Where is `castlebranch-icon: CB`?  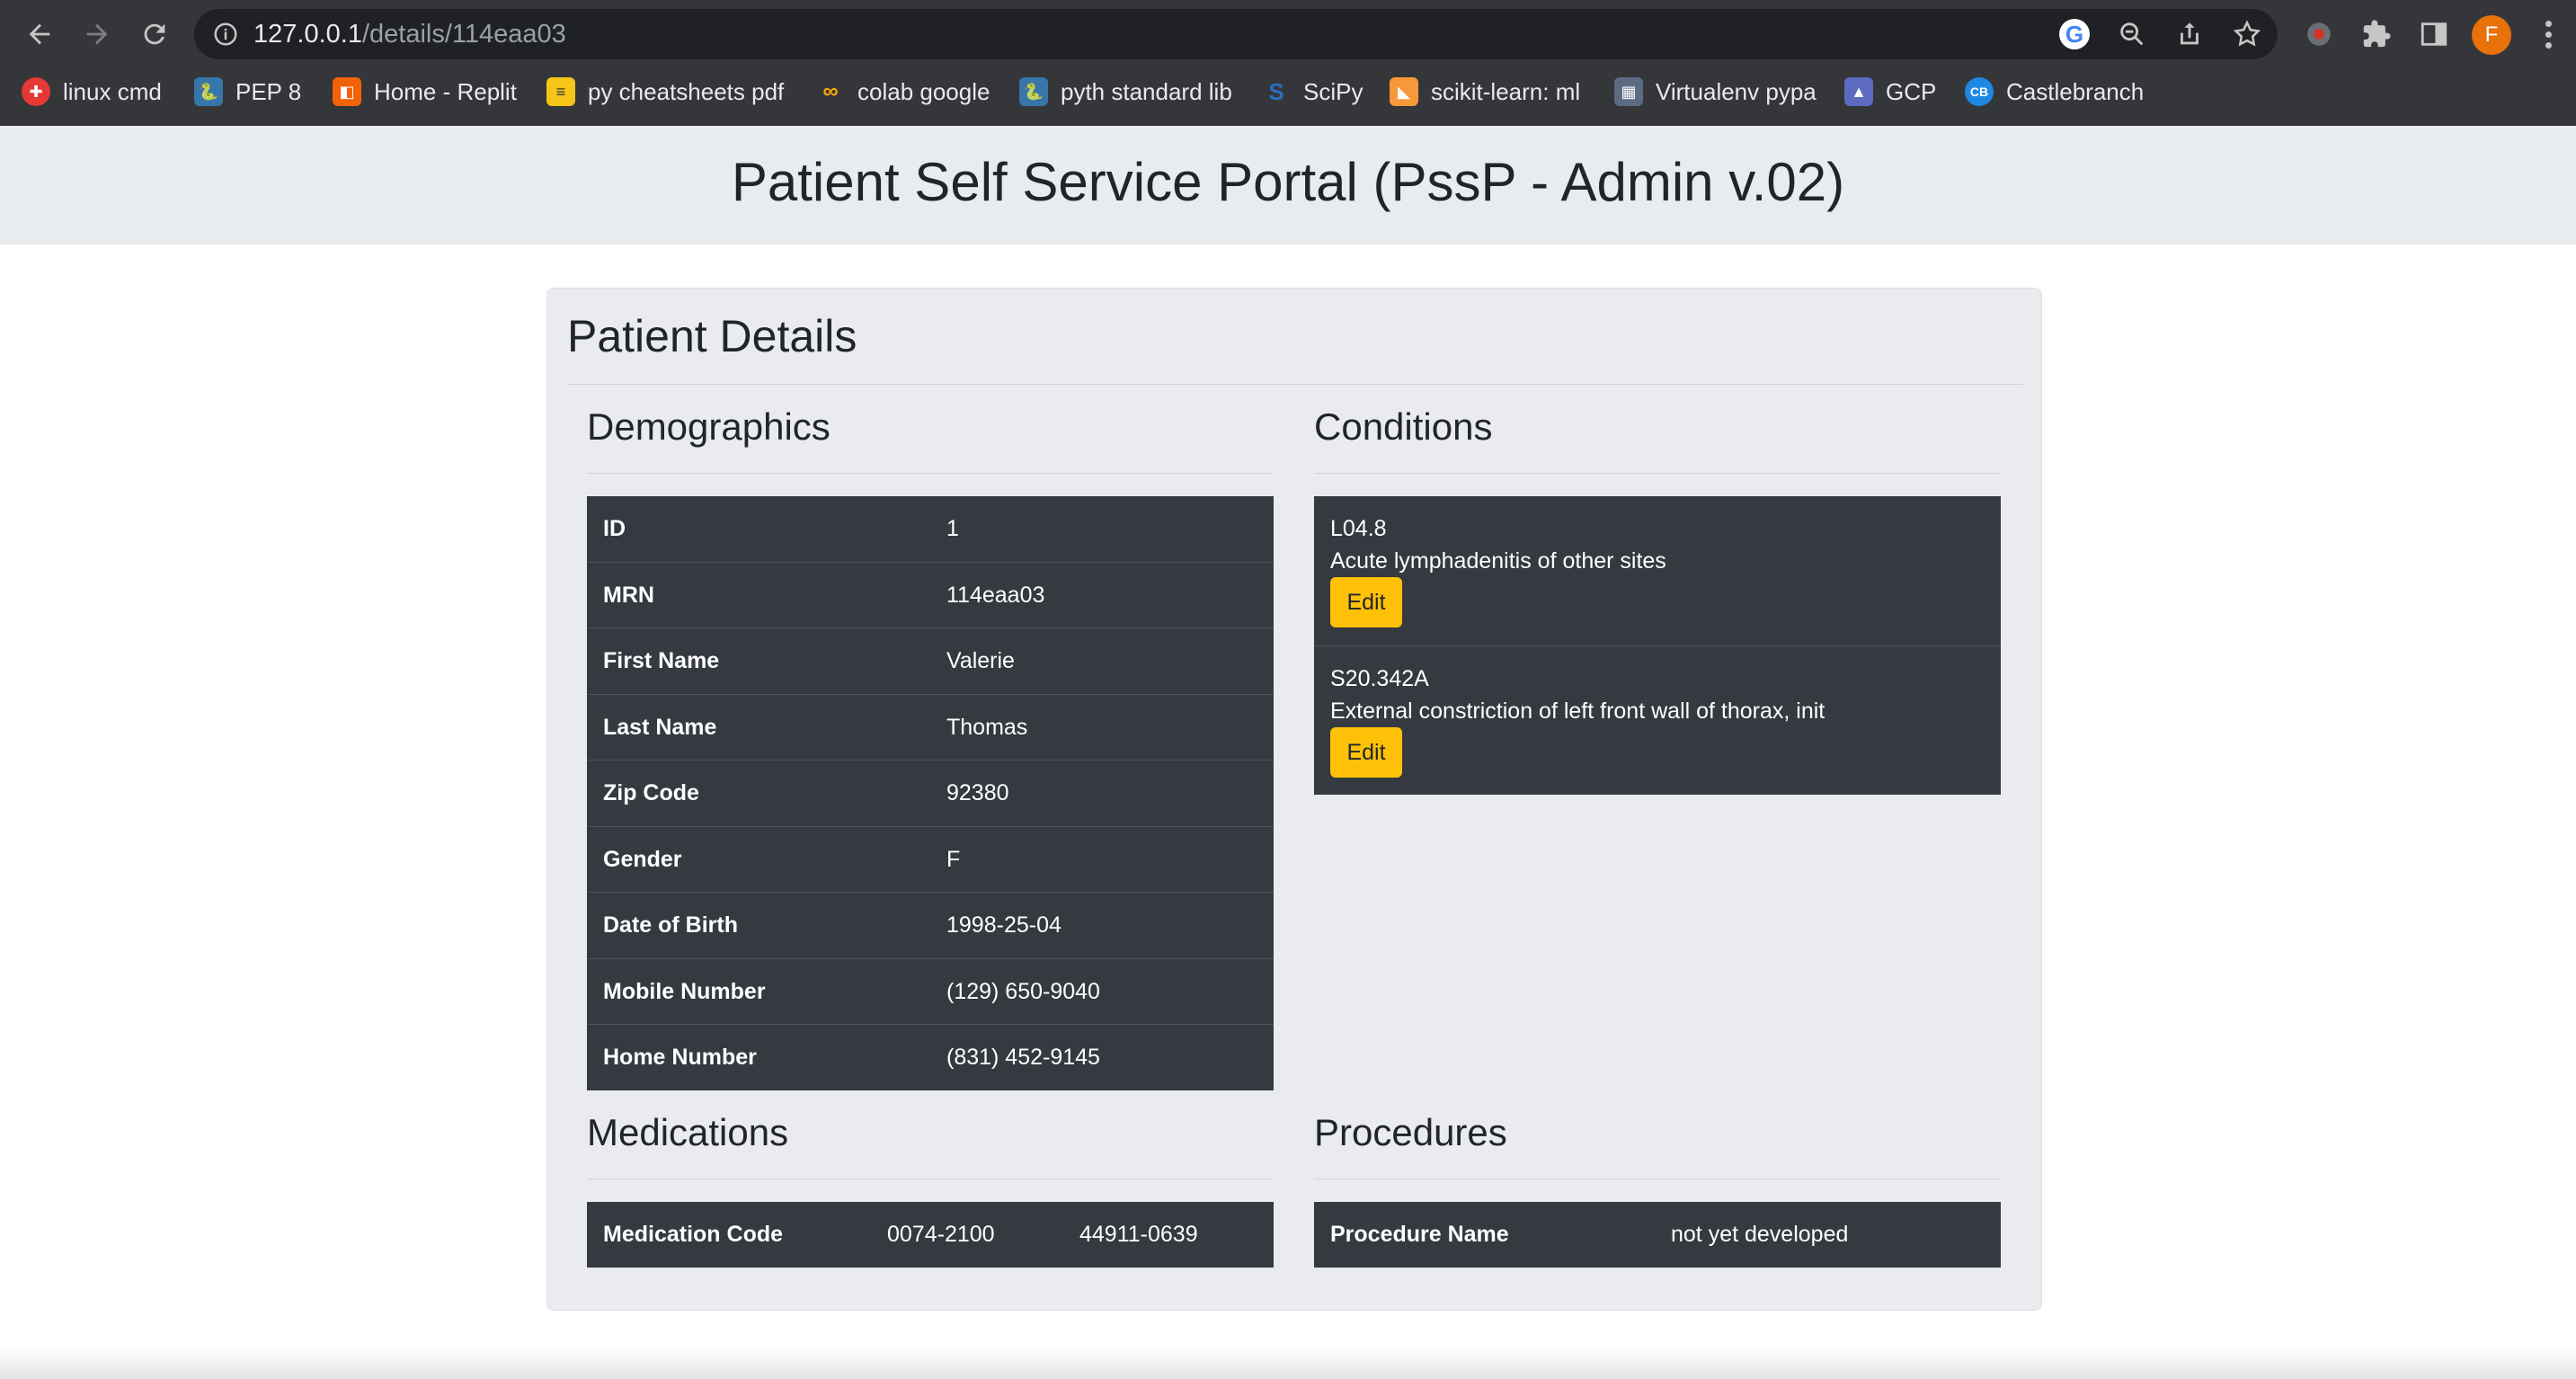 castlebranch-icon: CB is located at coordinates (1979, 92).